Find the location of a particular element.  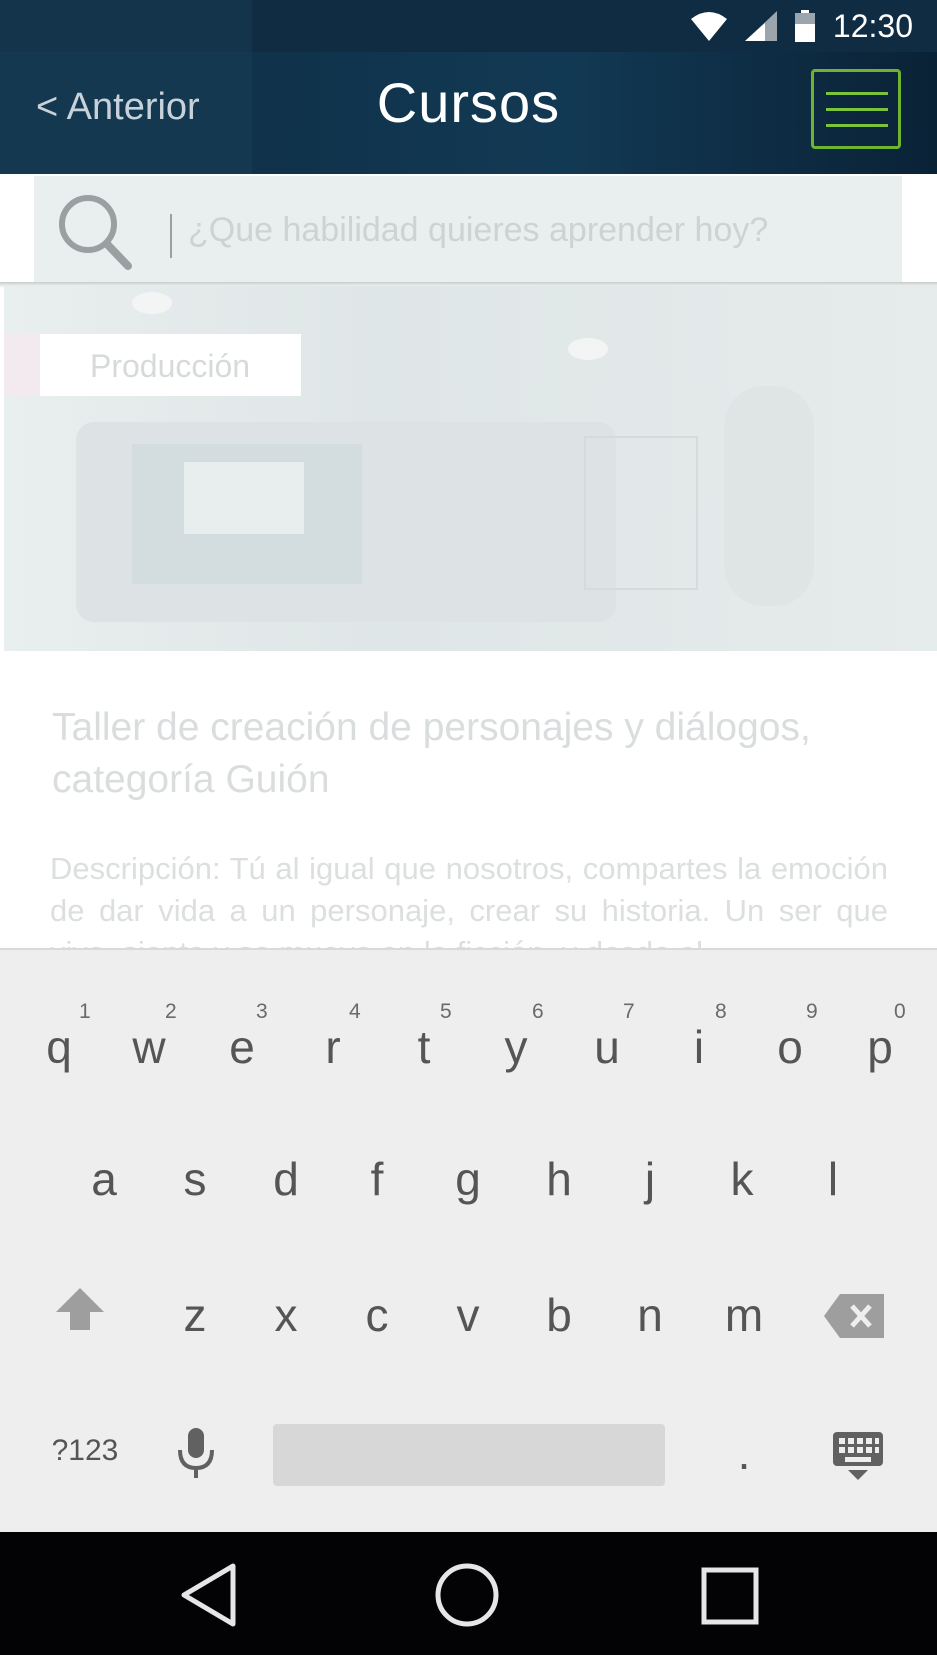

key-v: v is located at coordinates (468, 1315).